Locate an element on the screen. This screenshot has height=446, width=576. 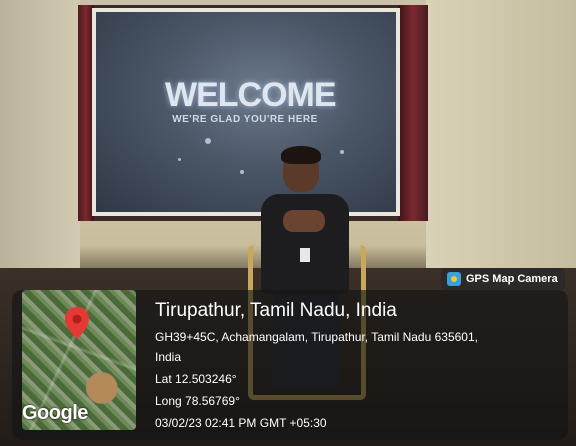
address-line-2: India is located at coordinates (168, 357).